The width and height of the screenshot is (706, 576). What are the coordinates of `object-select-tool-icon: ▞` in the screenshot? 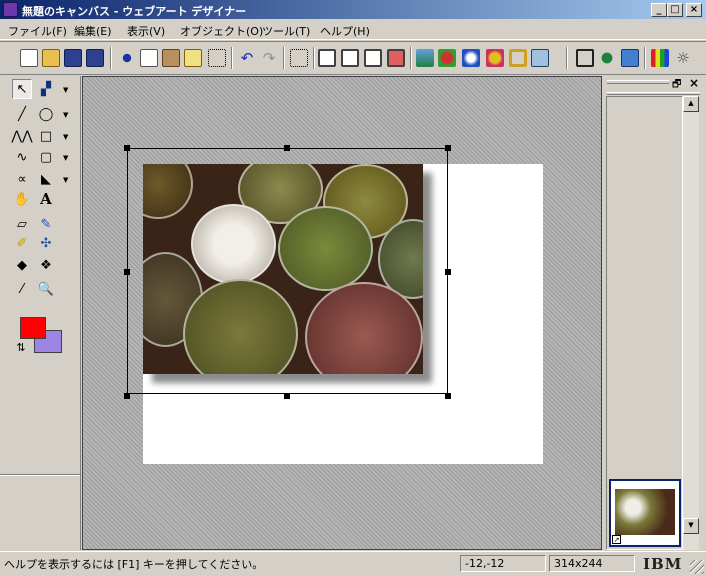 It's located at (46, 89).